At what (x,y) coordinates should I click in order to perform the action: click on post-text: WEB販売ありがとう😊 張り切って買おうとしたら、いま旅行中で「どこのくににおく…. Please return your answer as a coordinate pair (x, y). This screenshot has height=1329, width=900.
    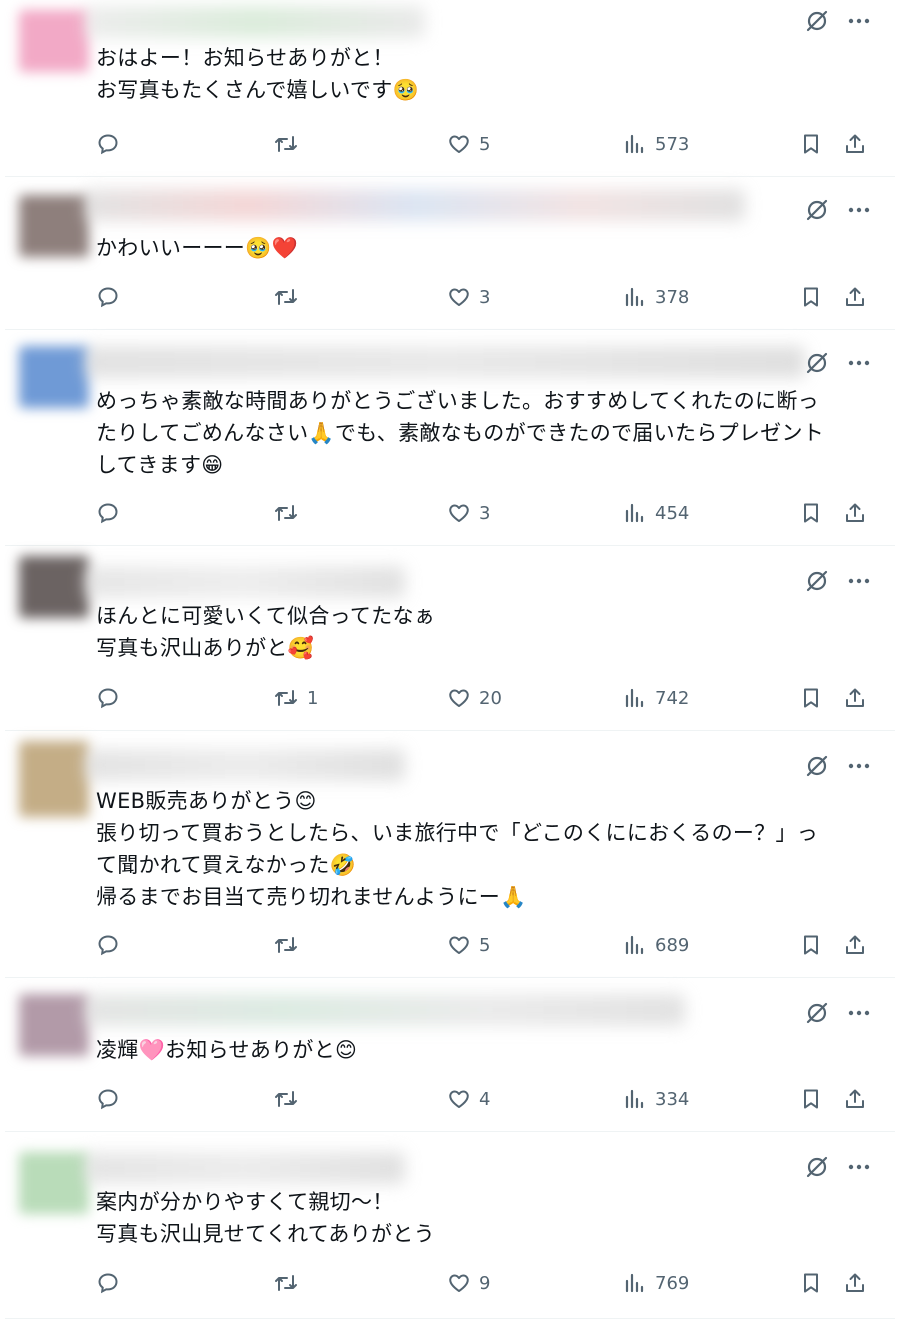
    Looking at the image, I should click on (457, 849).